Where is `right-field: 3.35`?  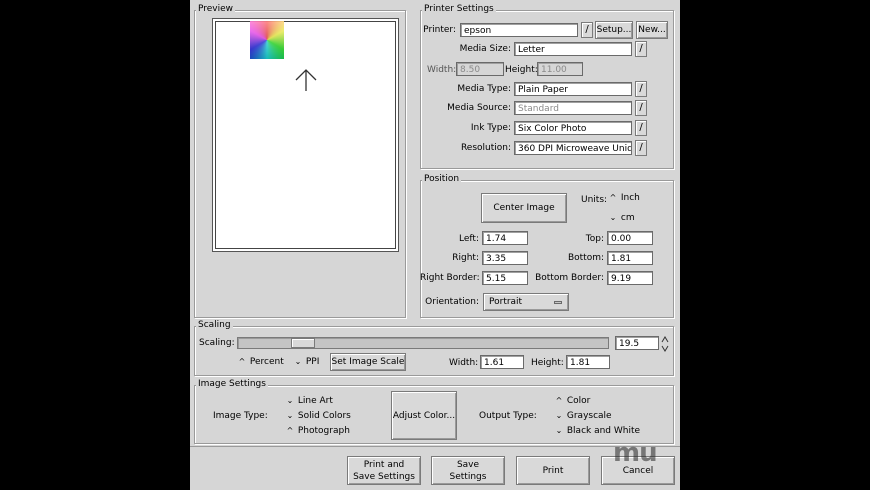
right-field: 3.35 is located at coordinates (505, 258).